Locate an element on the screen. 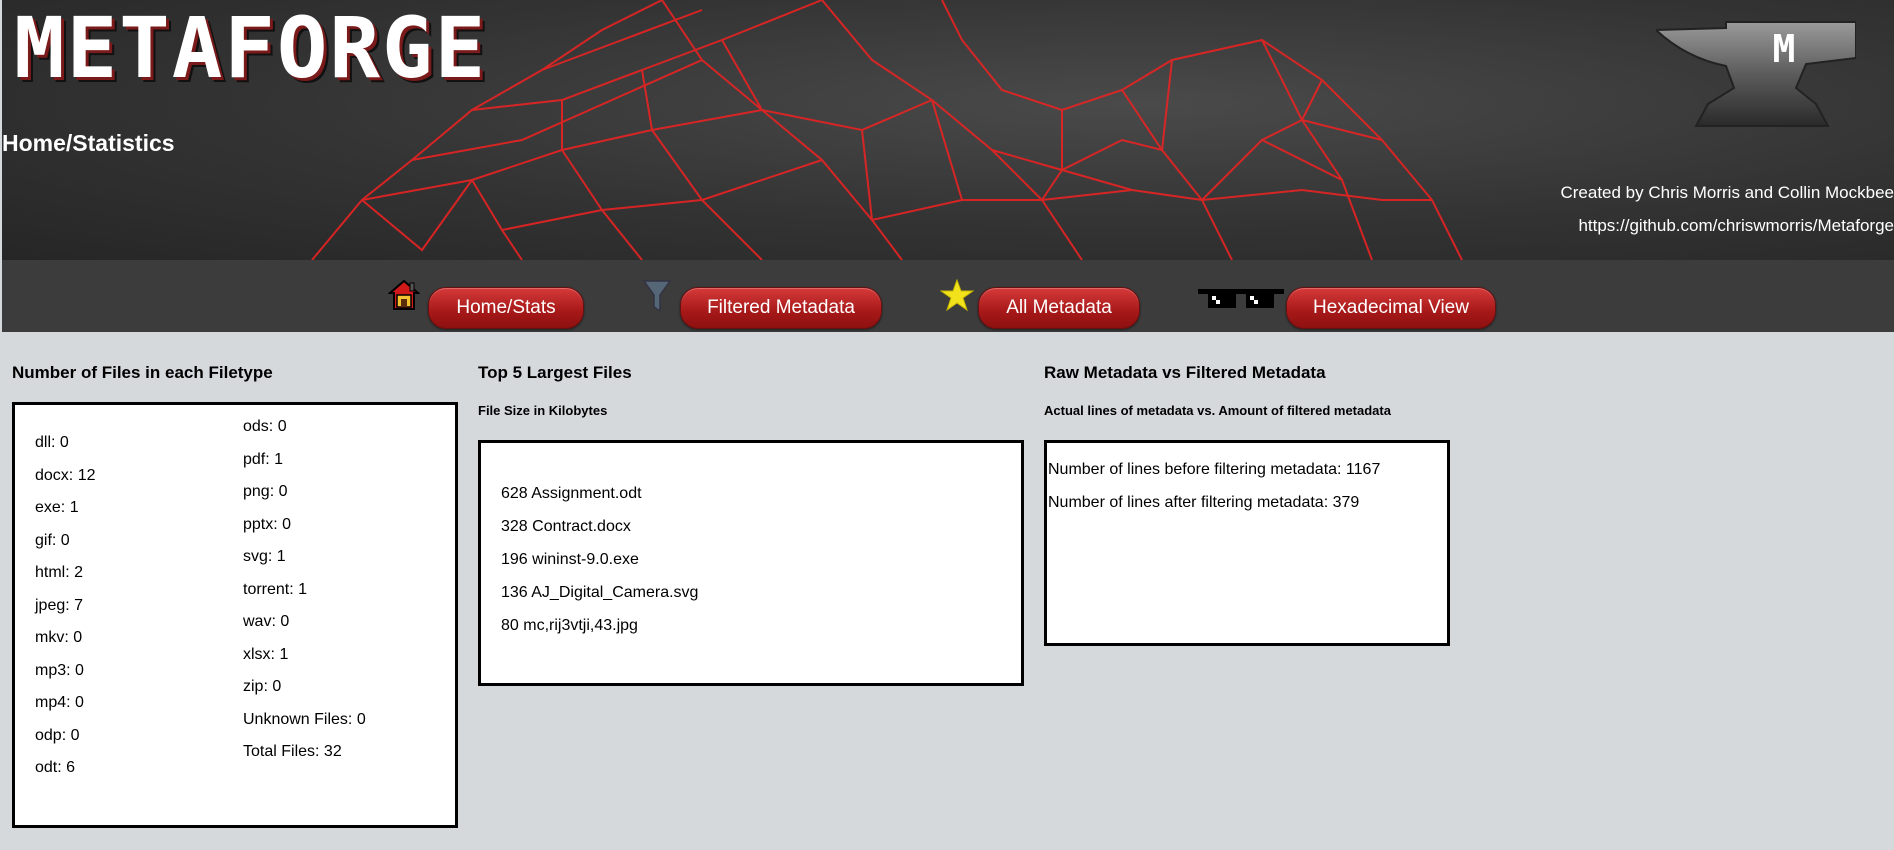  filetype-count-item: png: 0 is located at coordinates (265, 491).